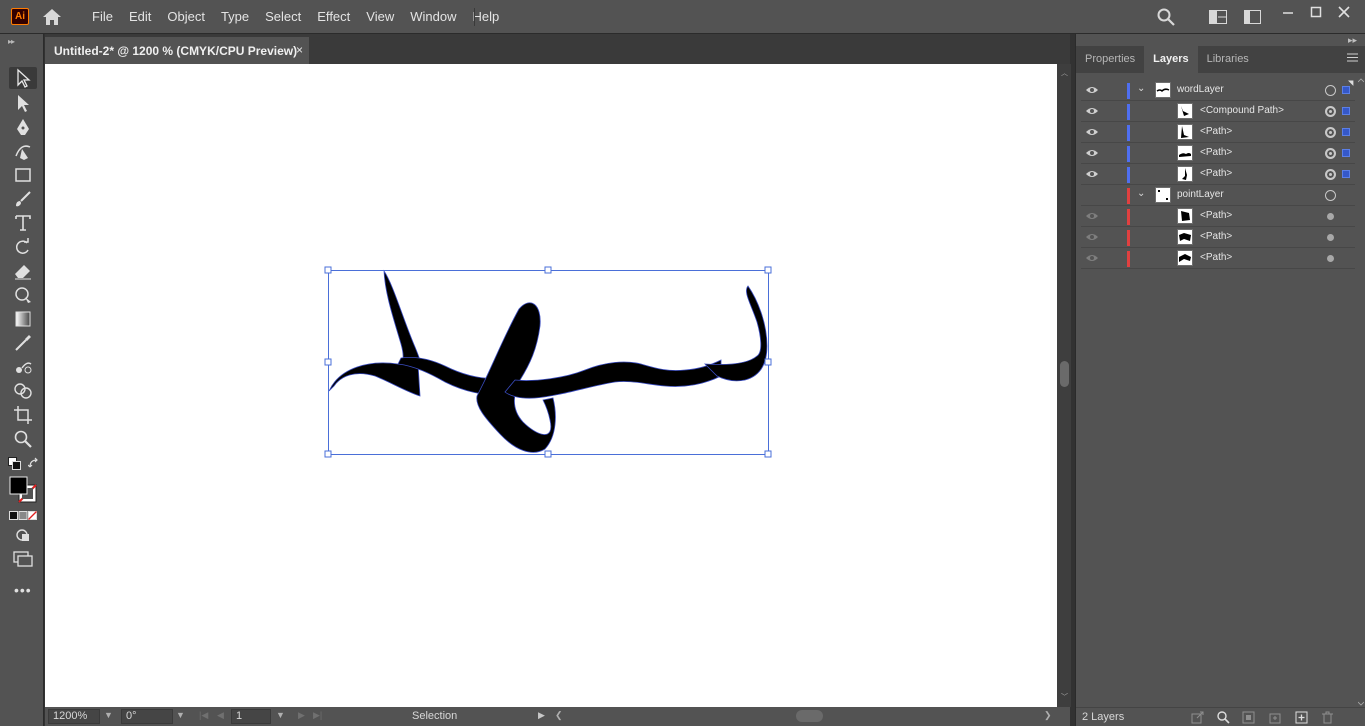  Describe the element at coordinates (283, 17) in the screenshot. I see `menu-select: Select` at that location.